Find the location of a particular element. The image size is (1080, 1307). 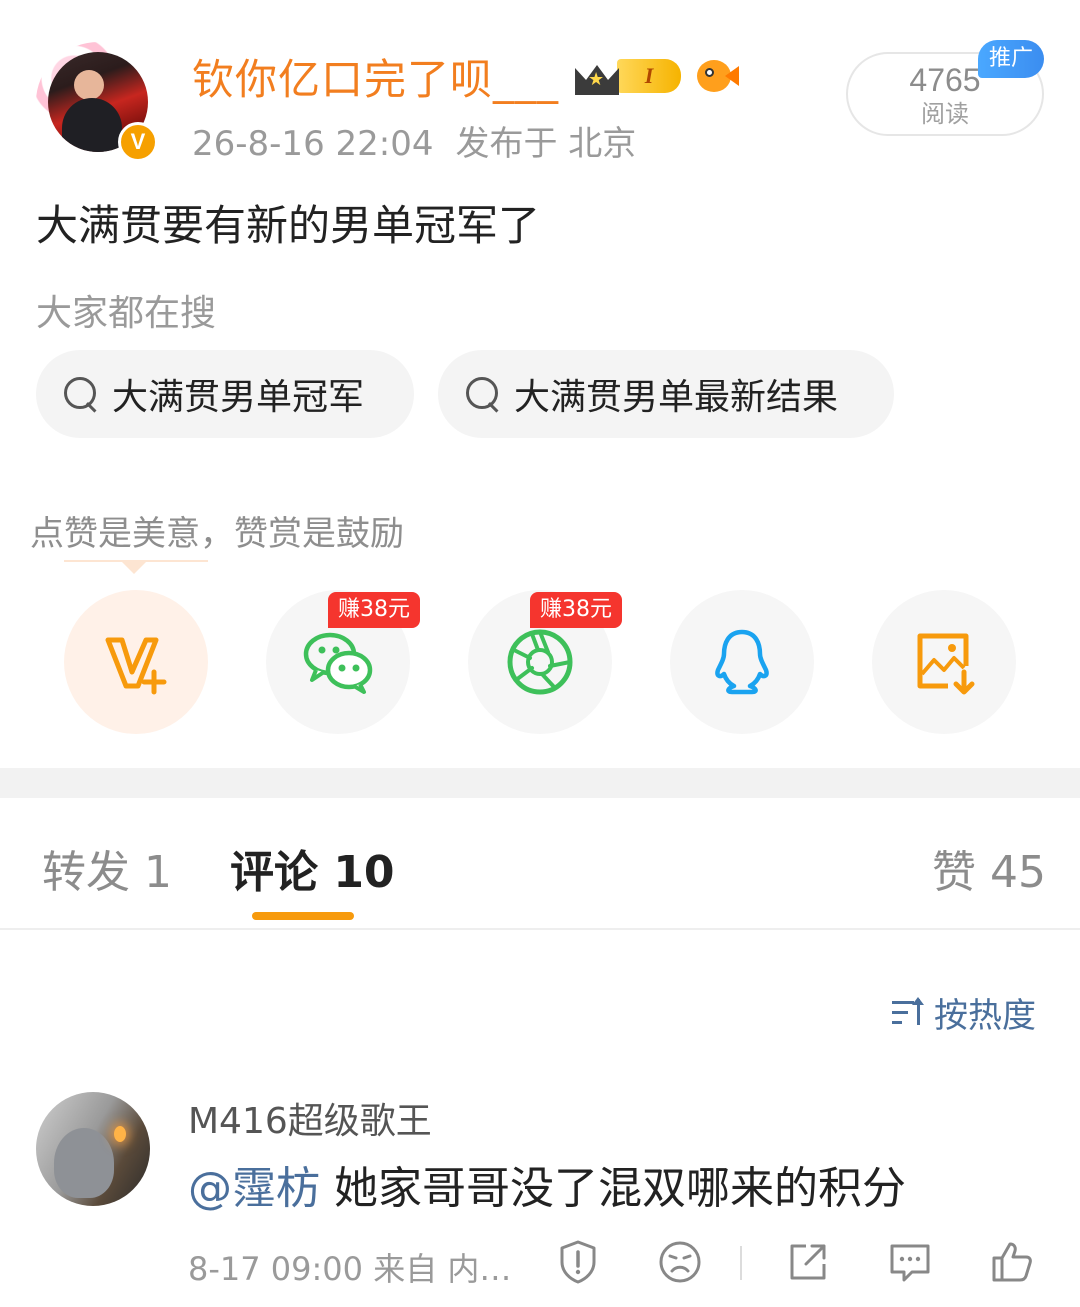

post-text: 大满贯要有新的男单冠军了 is located at coordinates (288, 225).